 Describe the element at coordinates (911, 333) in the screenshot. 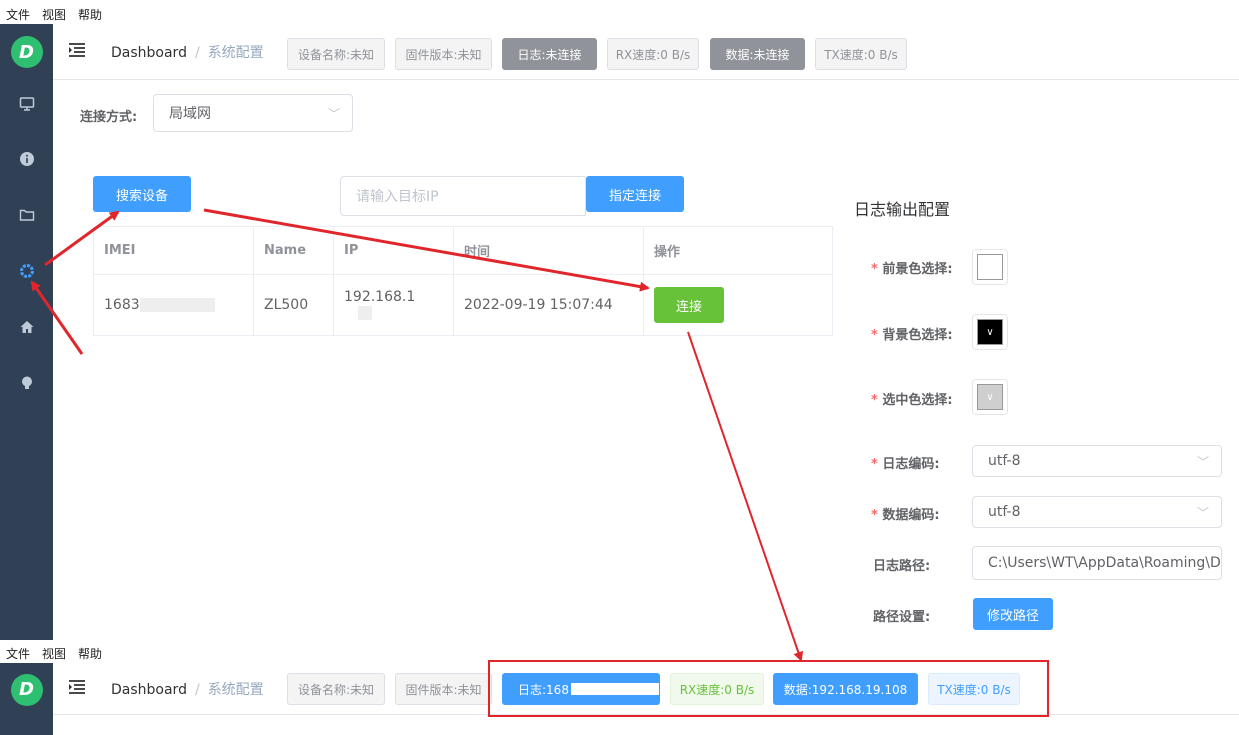

I see `bg-color-label: 背景色选择:` at that location.